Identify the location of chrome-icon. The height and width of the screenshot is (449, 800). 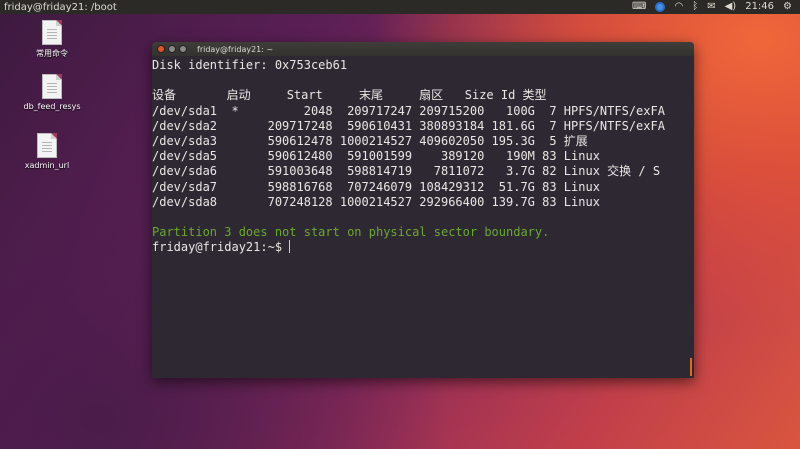
(660, 7).